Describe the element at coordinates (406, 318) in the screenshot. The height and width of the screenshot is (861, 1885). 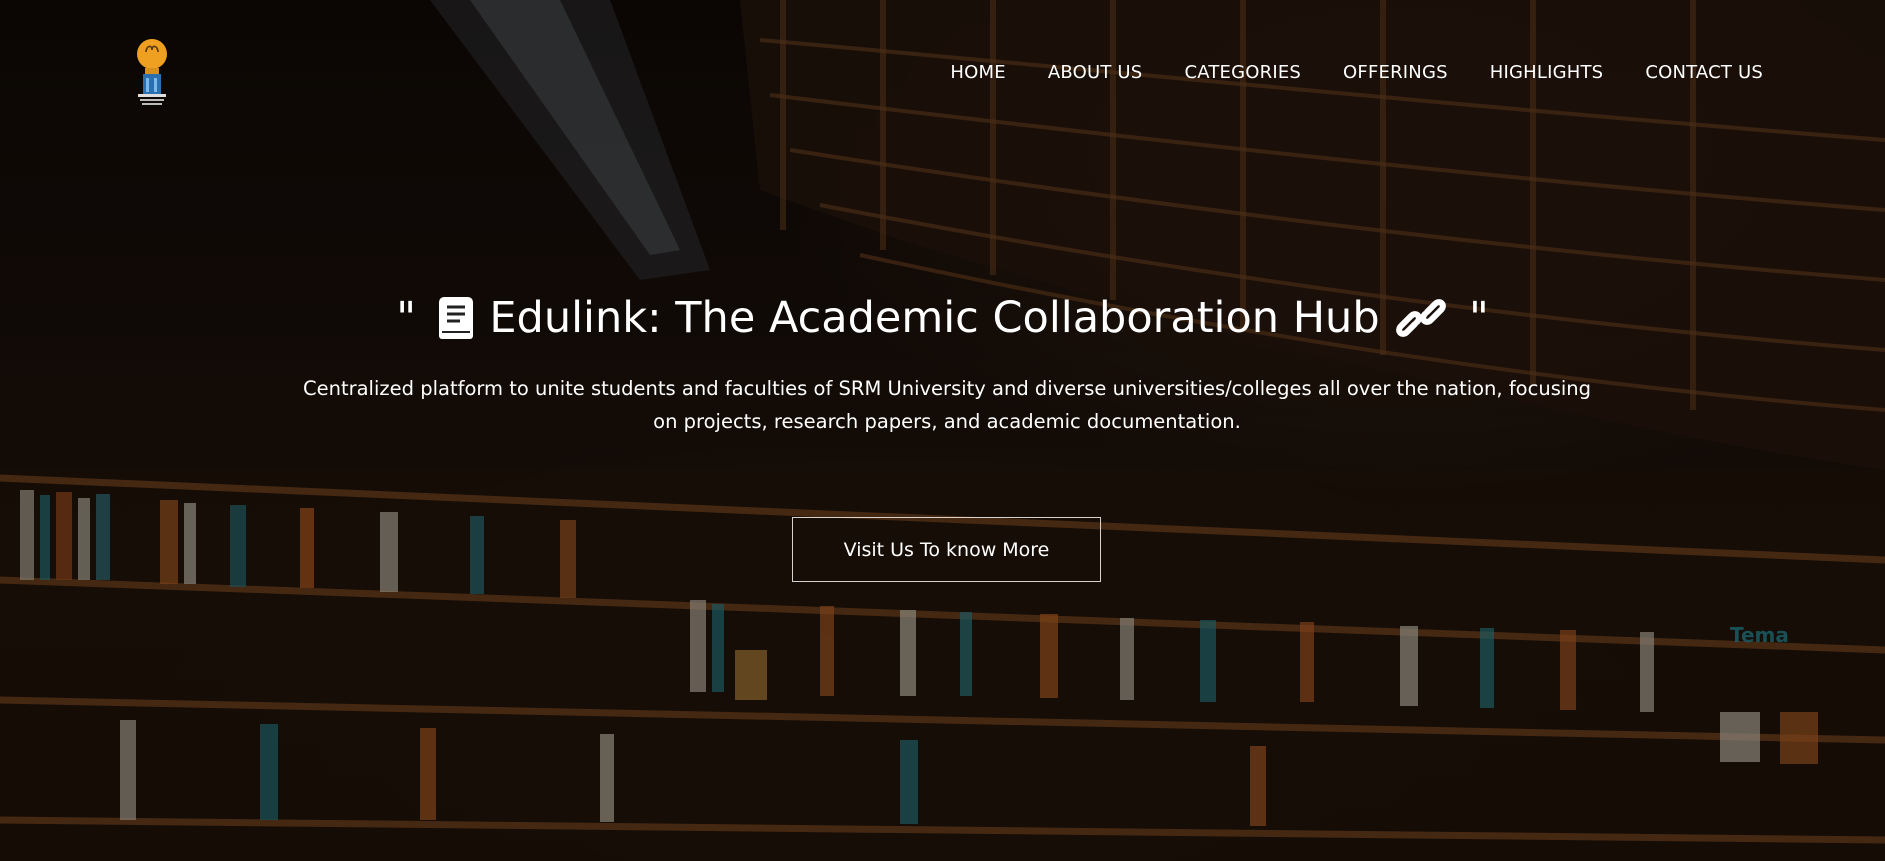
I see `title-quote-open: "` at that location.